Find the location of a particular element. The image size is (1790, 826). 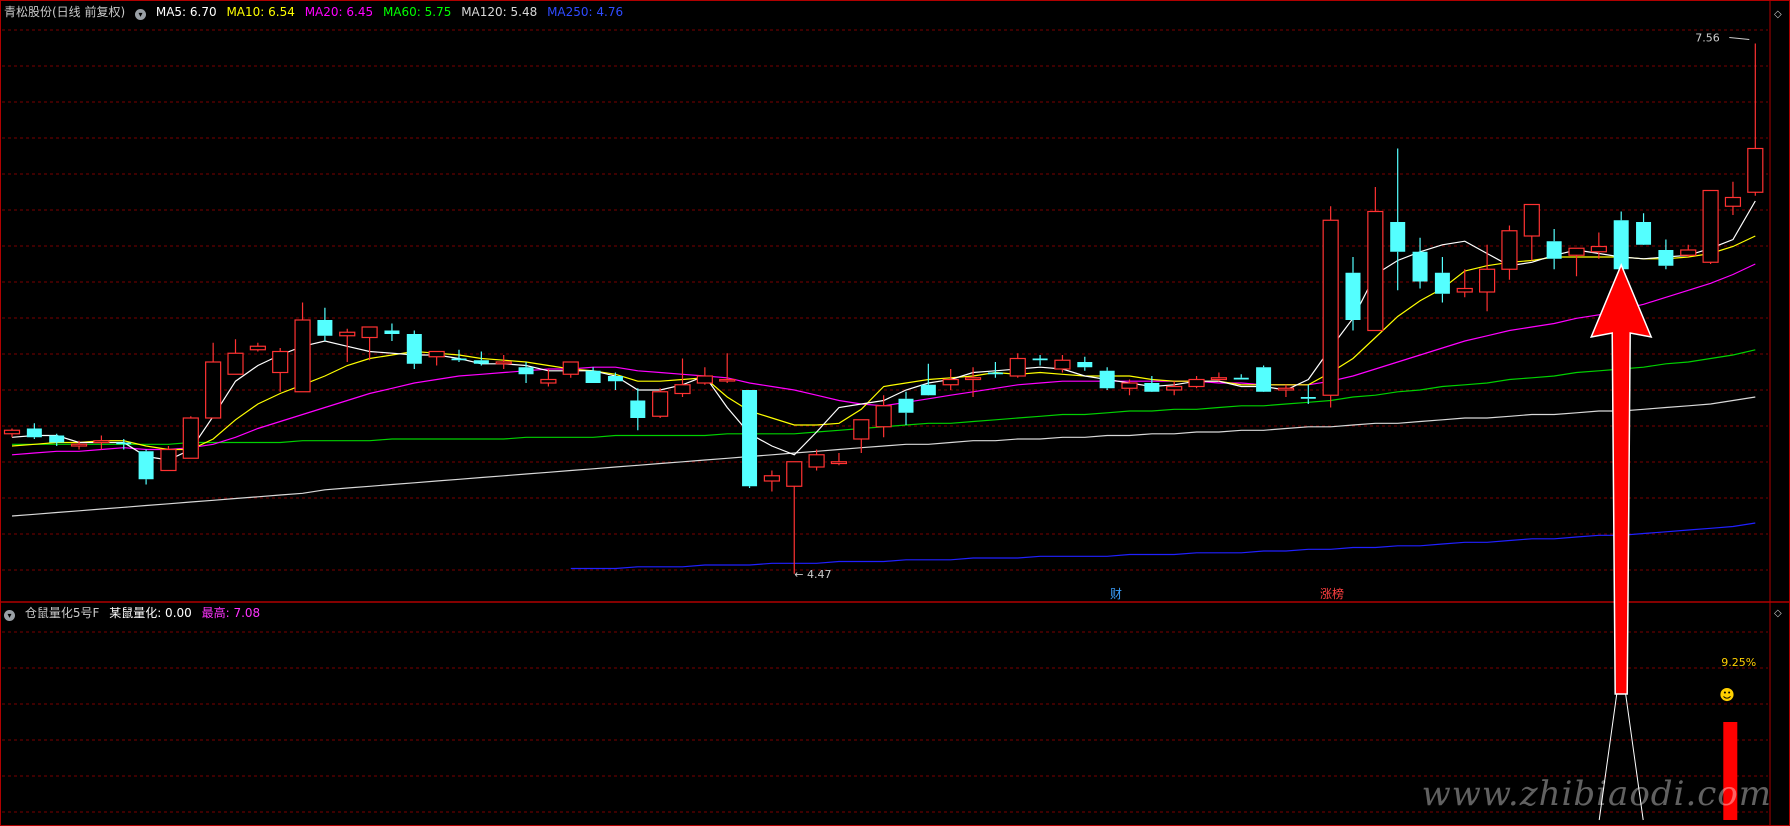

watermark-text: www.zhibiaodi.com is located at coordinates (1596, 794).